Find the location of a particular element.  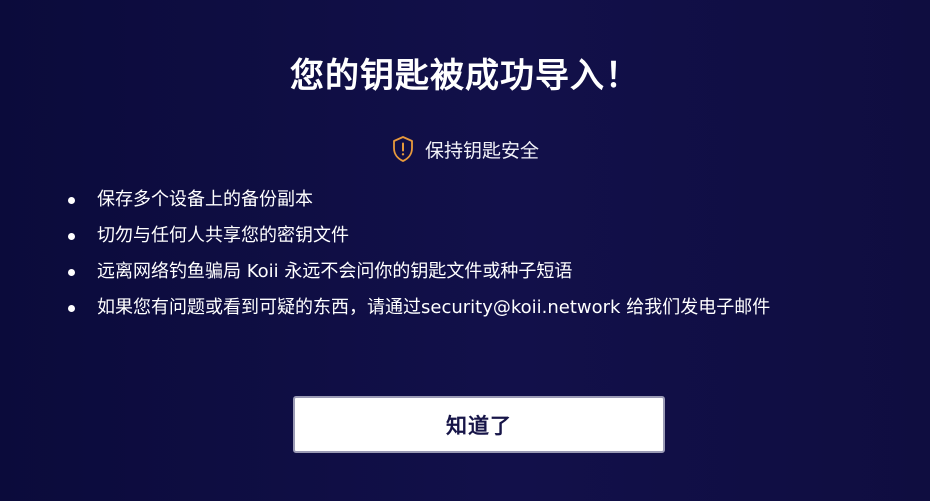

got-it-button: 知道了 is located at coordinates (479, 424).